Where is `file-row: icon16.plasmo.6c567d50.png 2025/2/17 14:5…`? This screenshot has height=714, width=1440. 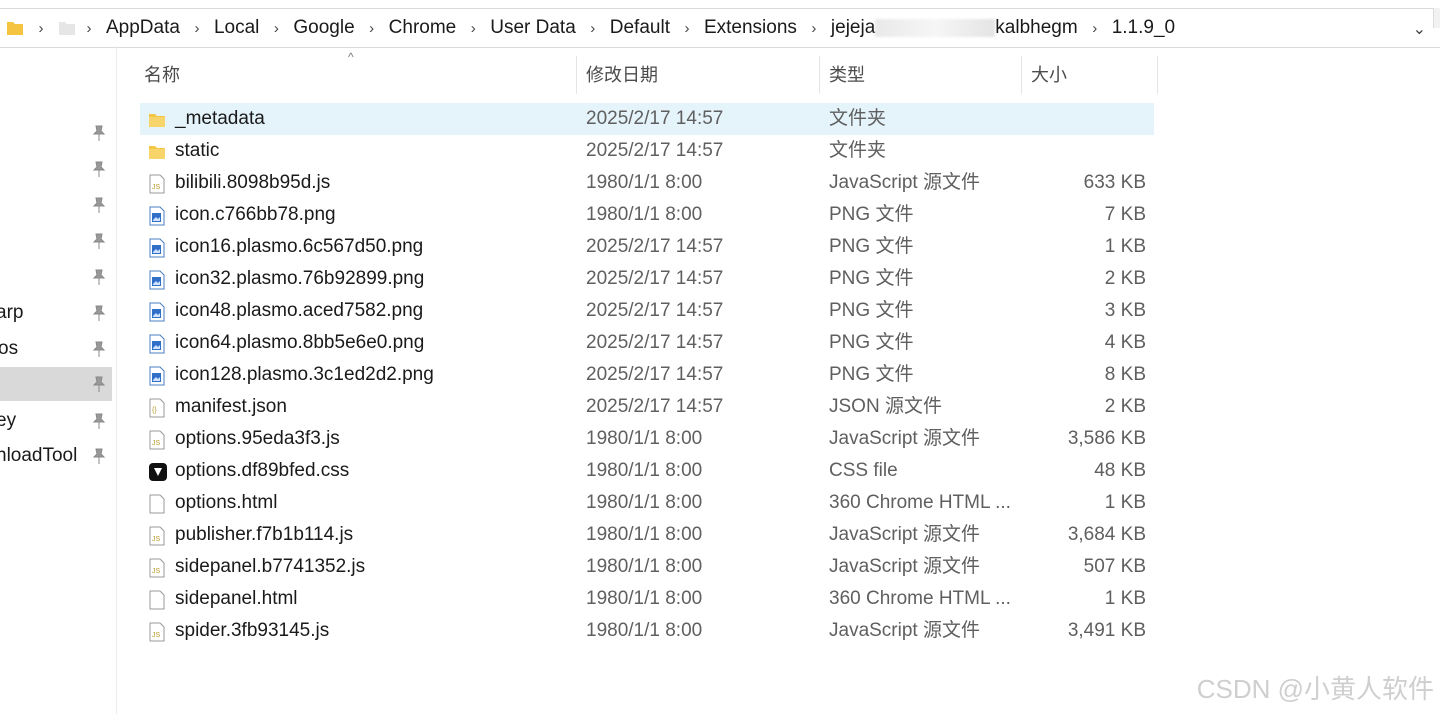 file-row: icon16.plasmo.6c567d50.png 2025/2/17 14:5… is located at coordinates (647, 247).